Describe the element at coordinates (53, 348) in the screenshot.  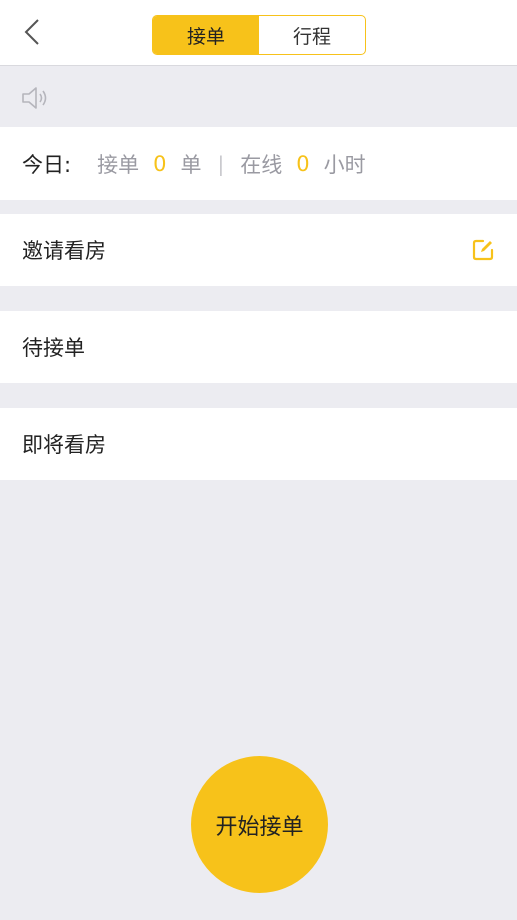
I see `row-label: 待接单` at that location.